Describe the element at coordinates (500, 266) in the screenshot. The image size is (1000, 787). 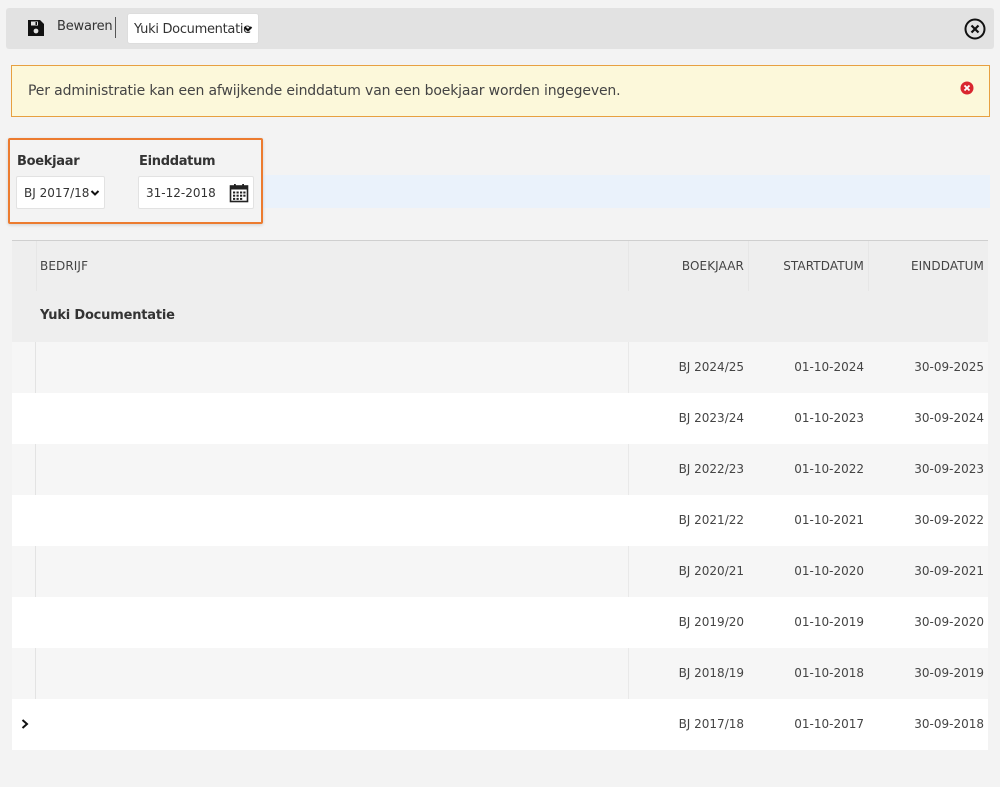
I see `grid-header: BEDRIJF BOEKJAAR STARTDATUM EINDDATUM` at that location.